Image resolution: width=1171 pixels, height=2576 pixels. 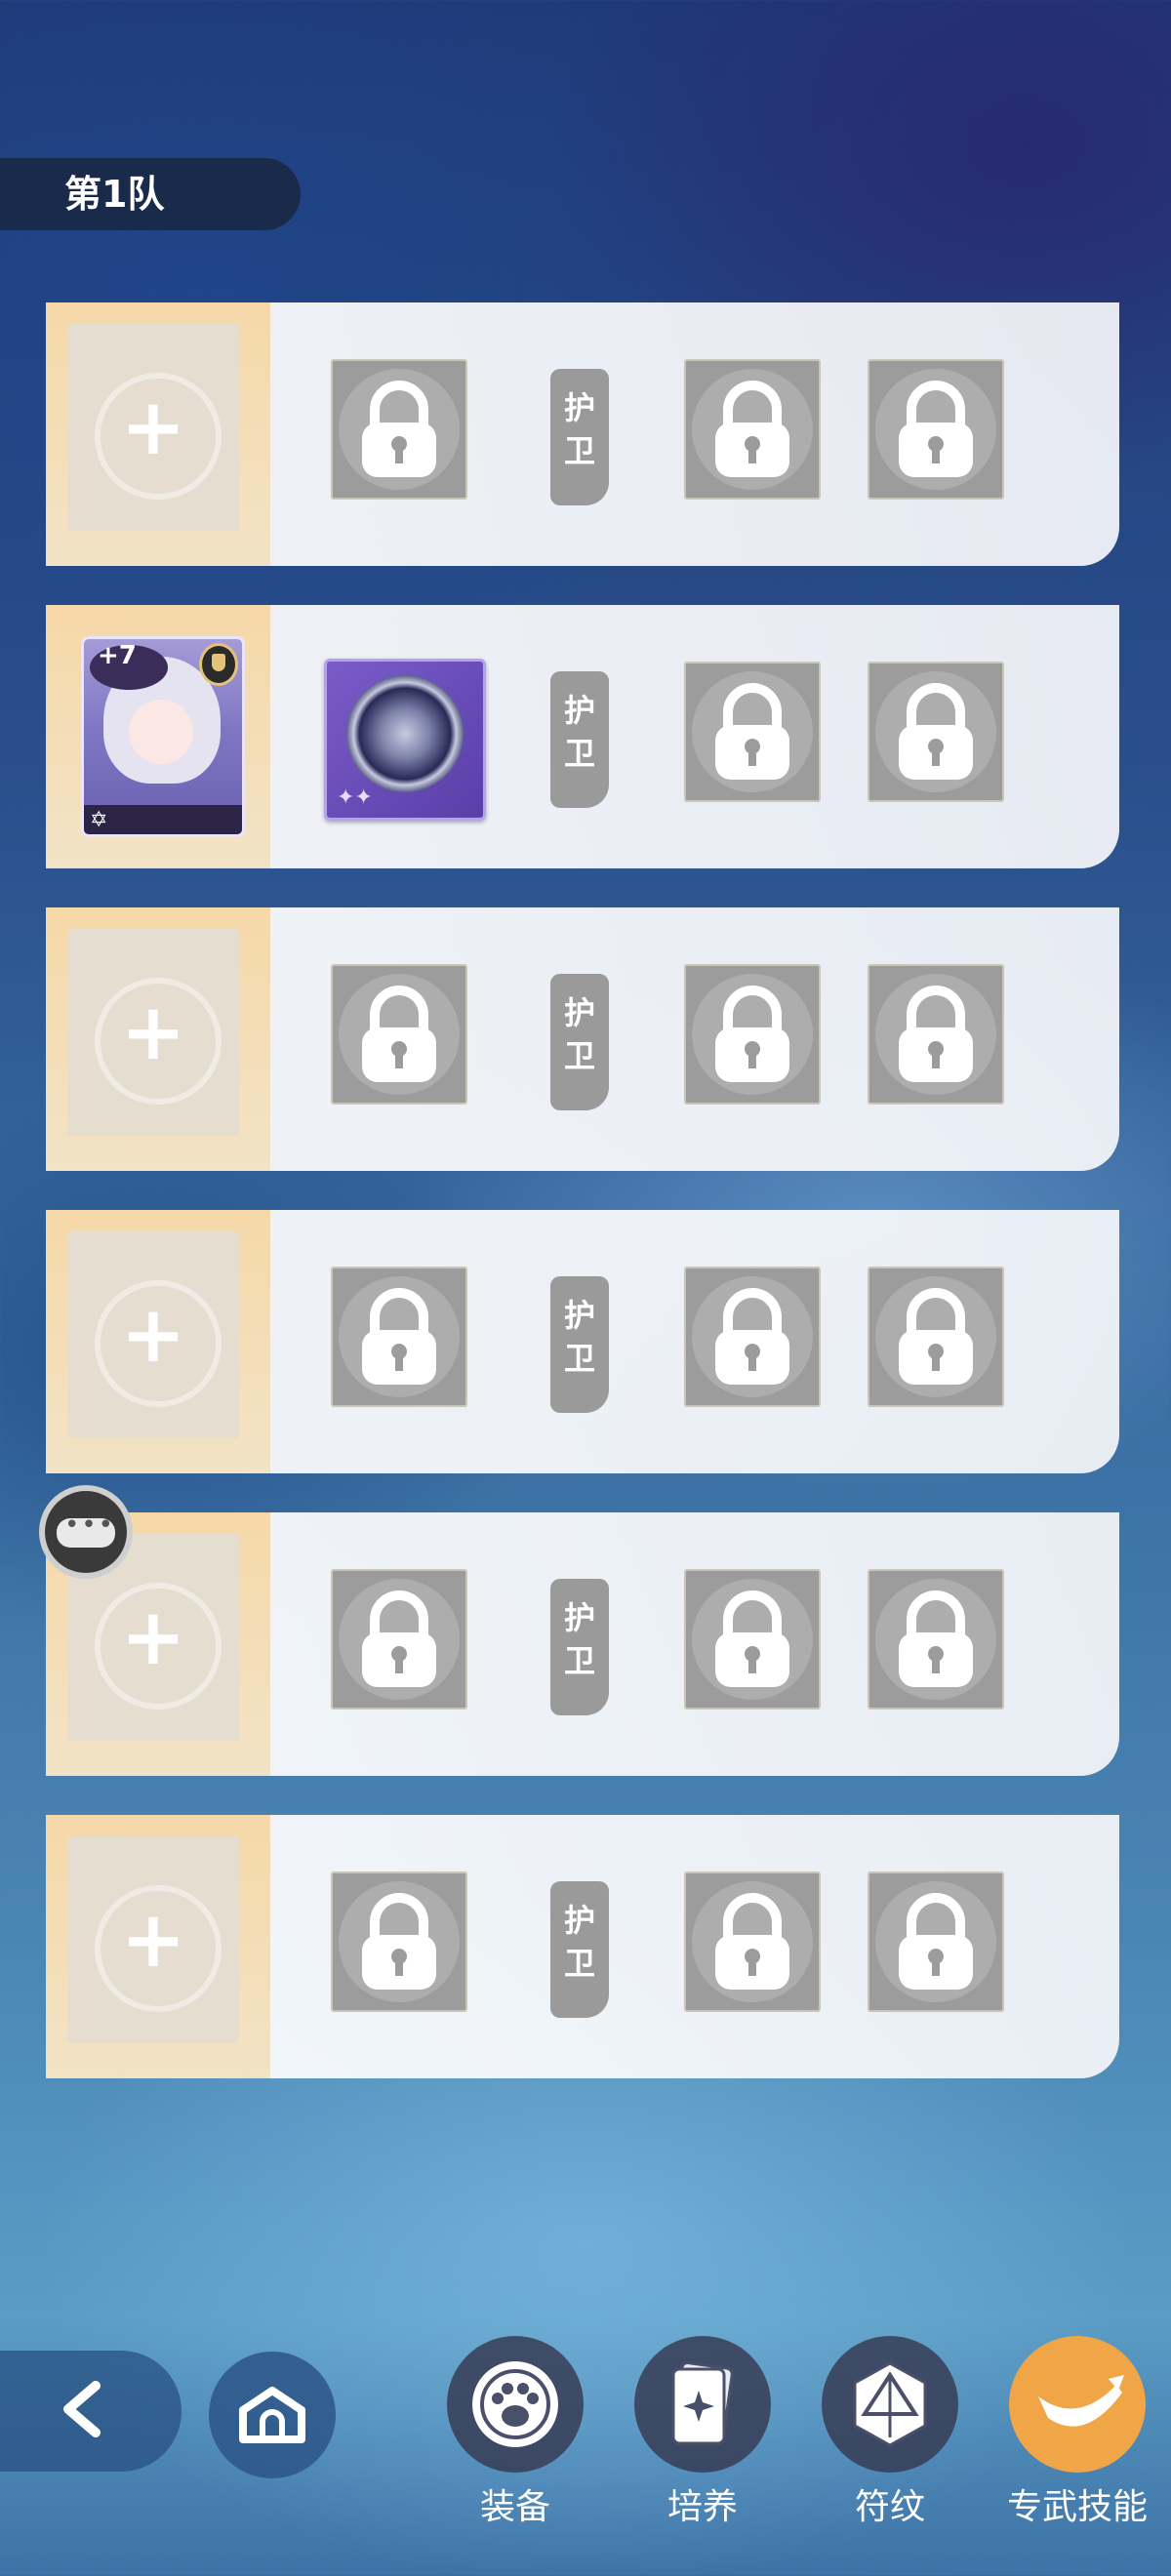 I want to click on home-button, so click(x=272, y=2415).